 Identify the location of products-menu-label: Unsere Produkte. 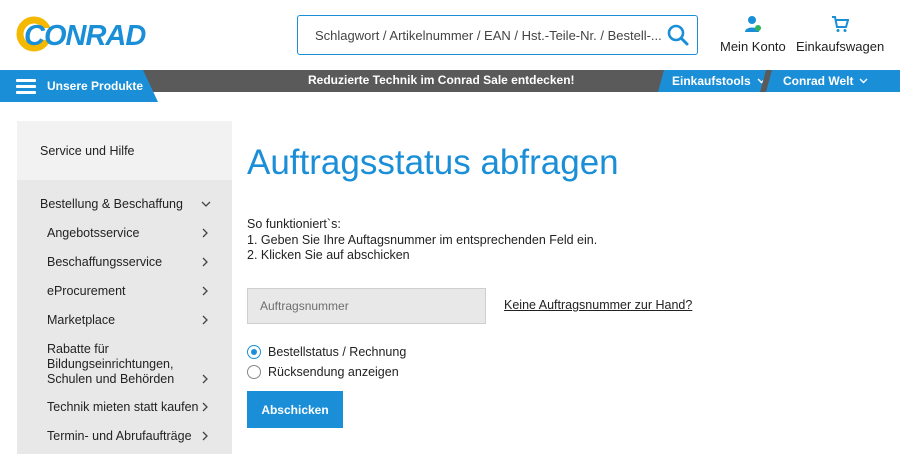
(95, 86).